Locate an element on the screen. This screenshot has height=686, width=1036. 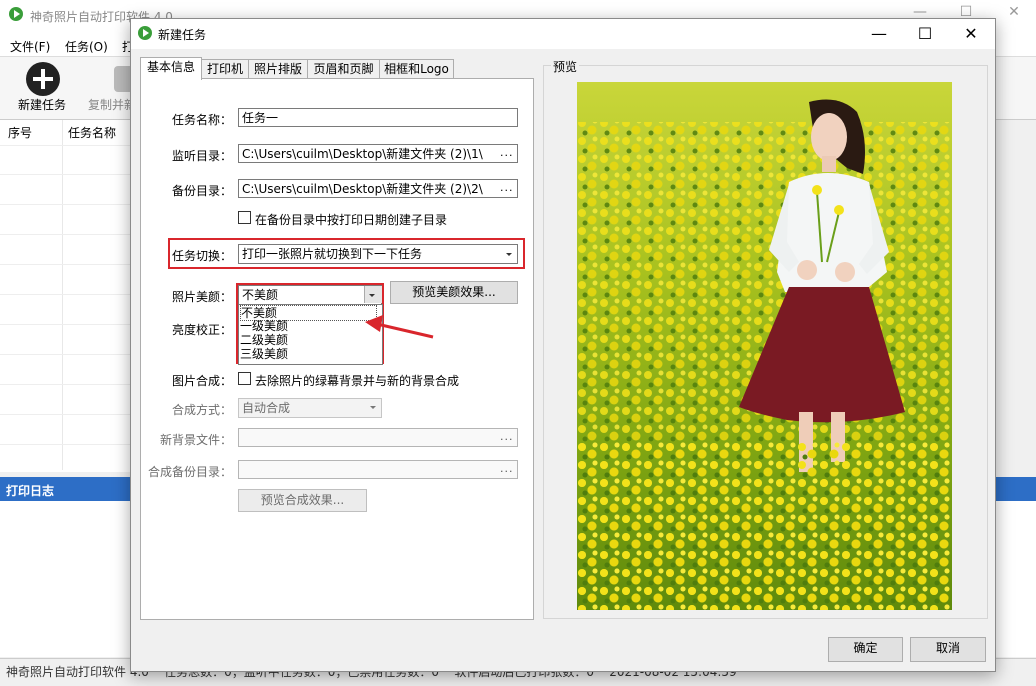
ok-button: 确定 is located at coordinates (865, 649).